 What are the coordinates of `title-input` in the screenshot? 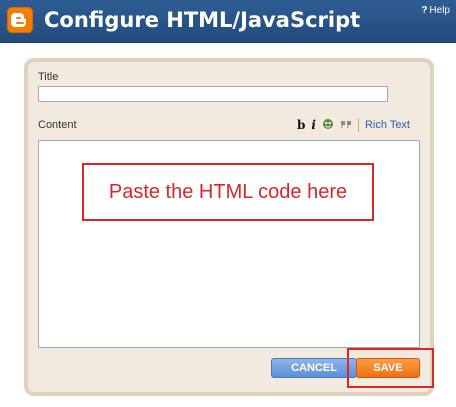 It's located at (213, 94).